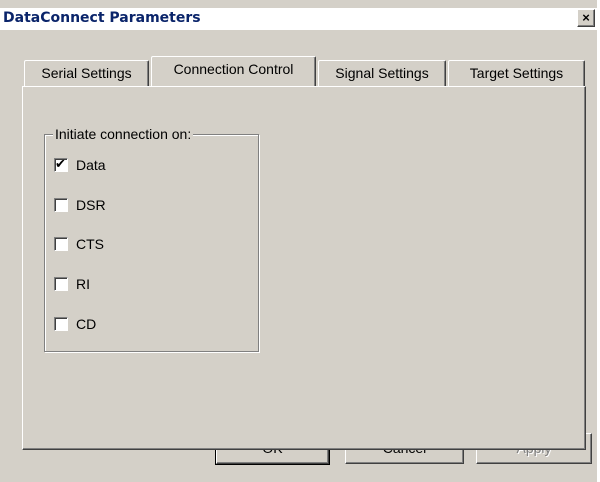 The height and width of the screenshot is (482, 600). Describe the element at coordinates (61, 205) in the screenshot. I see `dsr-checkbox` at that location.